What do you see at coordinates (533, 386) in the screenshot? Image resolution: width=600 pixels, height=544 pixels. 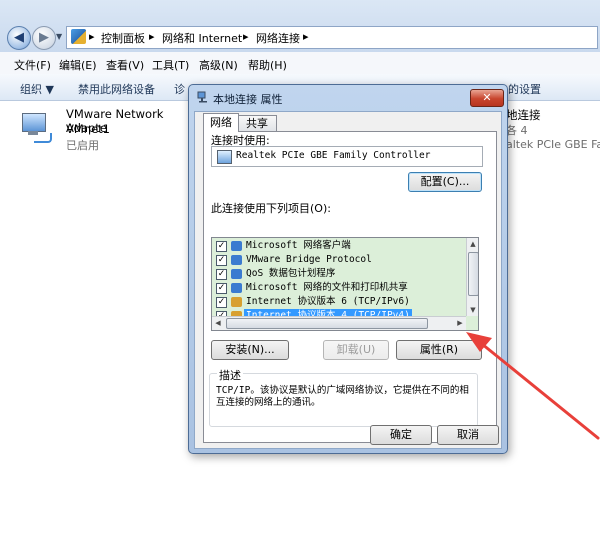 I see `annotation-arrow-icon` at bounding box center [533, 386].